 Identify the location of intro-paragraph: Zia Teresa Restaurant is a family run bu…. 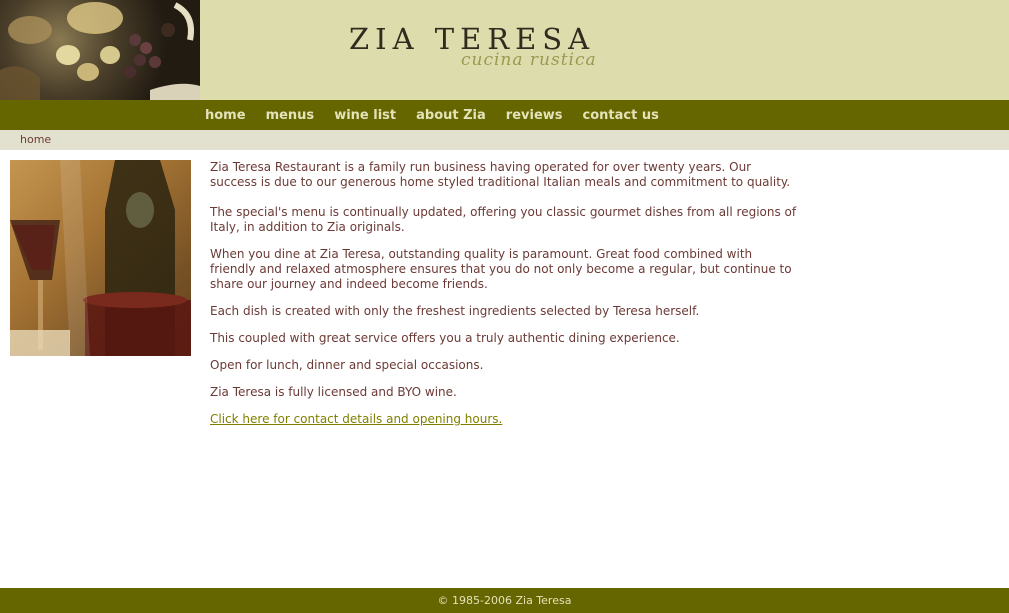
(500, 174).